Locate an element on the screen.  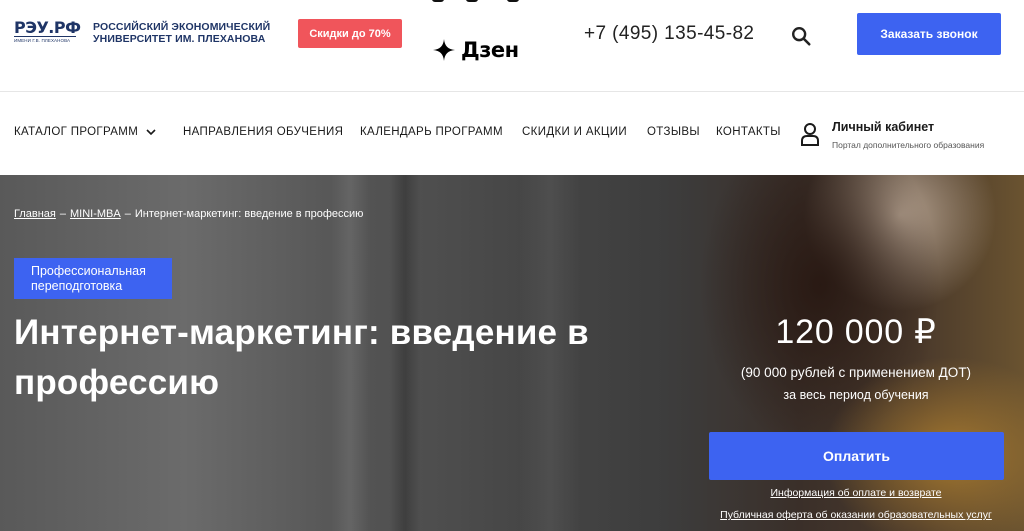
payment-info-link: Информация об оплате и возврате is located at coordinates (856, 493).